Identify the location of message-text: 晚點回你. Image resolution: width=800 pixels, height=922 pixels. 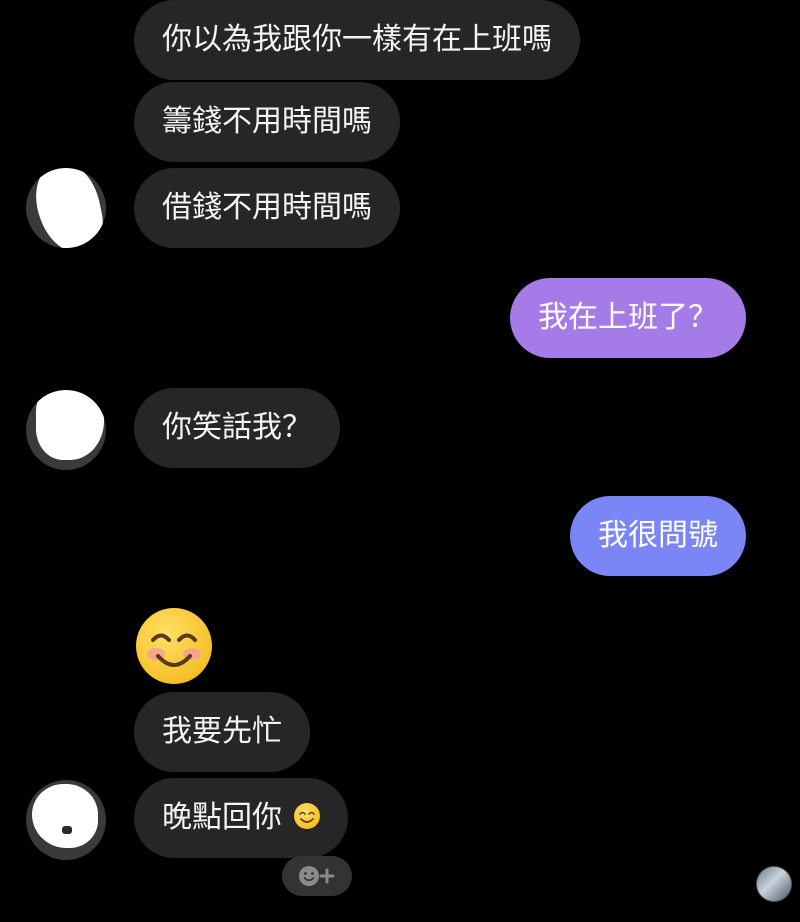
(222, 817).